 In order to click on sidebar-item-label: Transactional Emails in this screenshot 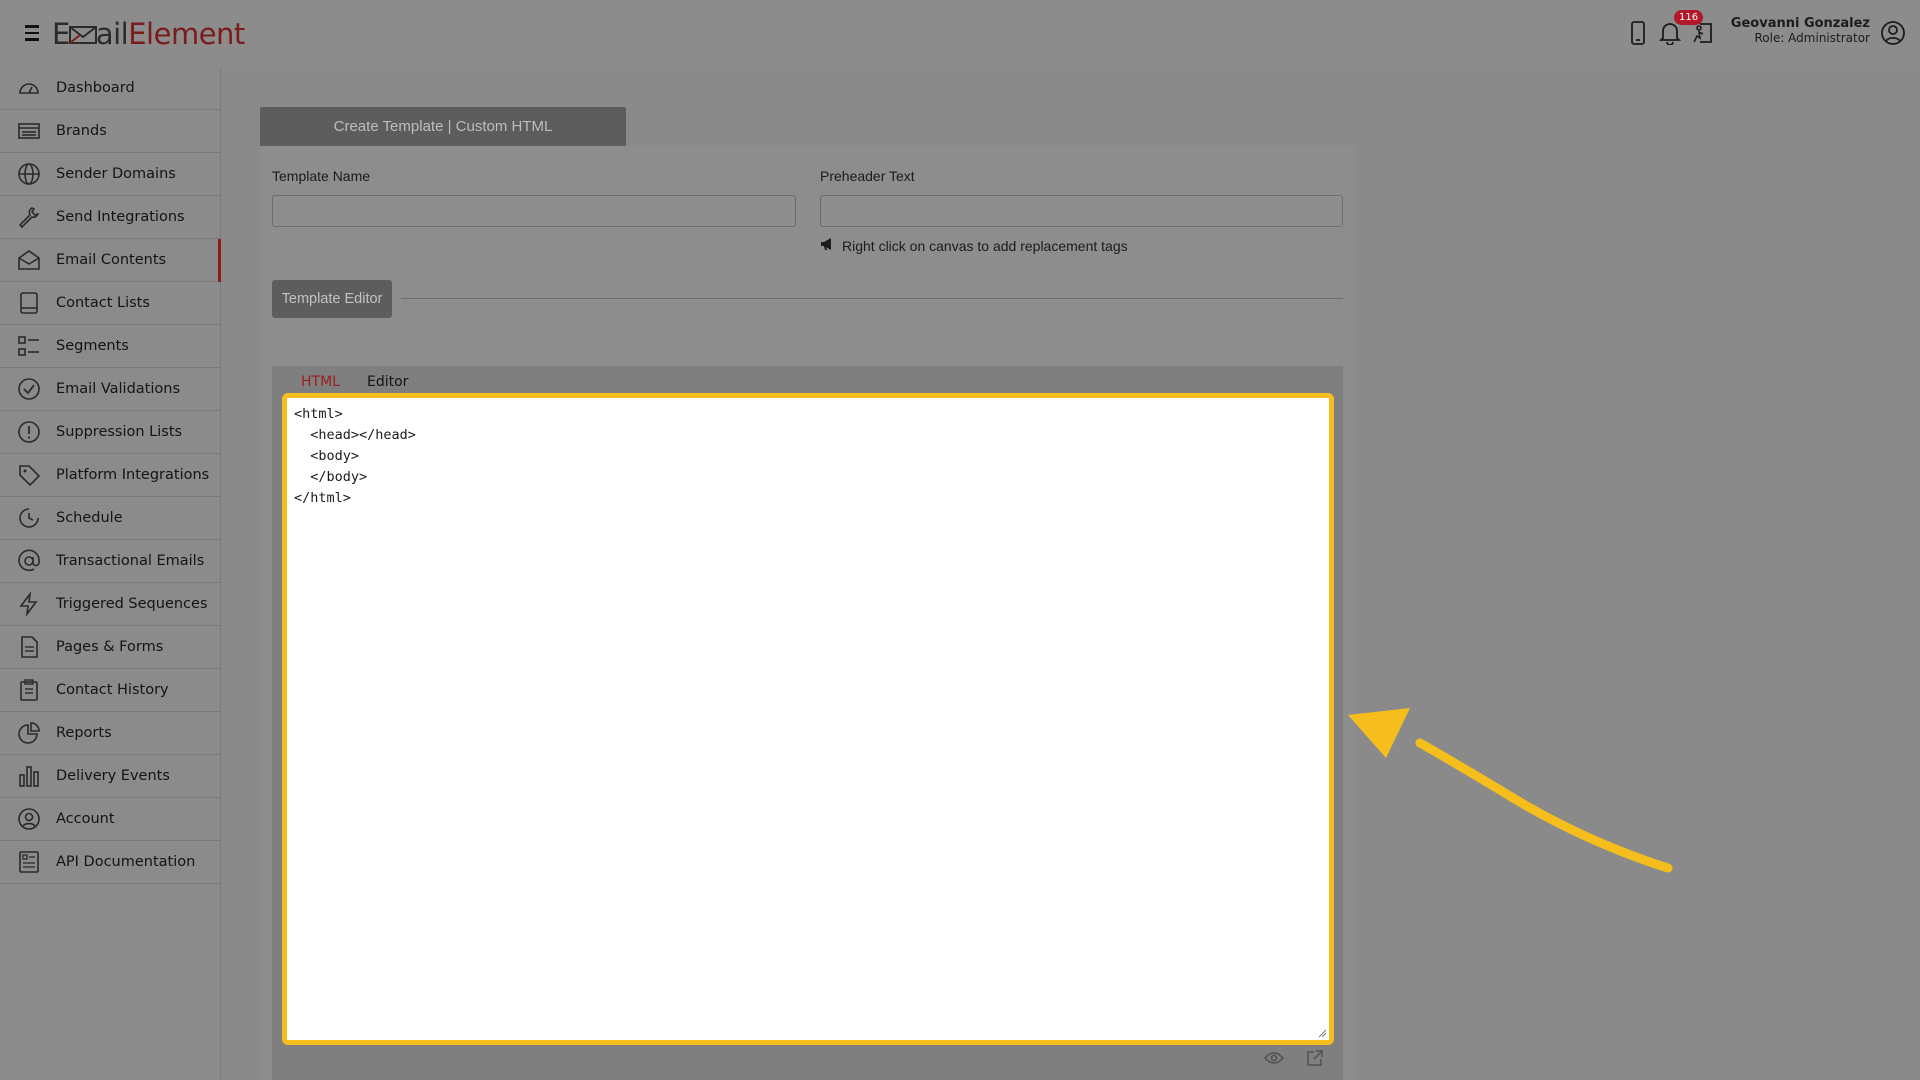, I will do `click(130, 561)`.